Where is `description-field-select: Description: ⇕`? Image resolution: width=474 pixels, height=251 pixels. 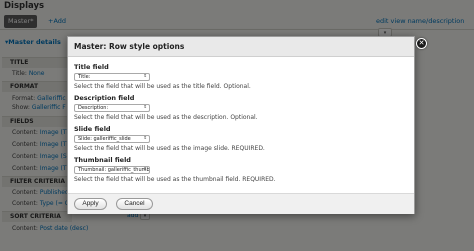 description-field-select: Description: ⇕ is located at coordinates (112, 108).